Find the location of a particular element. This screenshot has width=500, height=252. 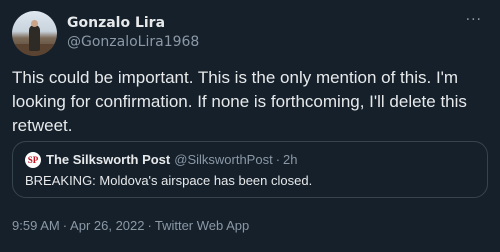

more-options-icon: ··· is located at coordinates (474, 20).